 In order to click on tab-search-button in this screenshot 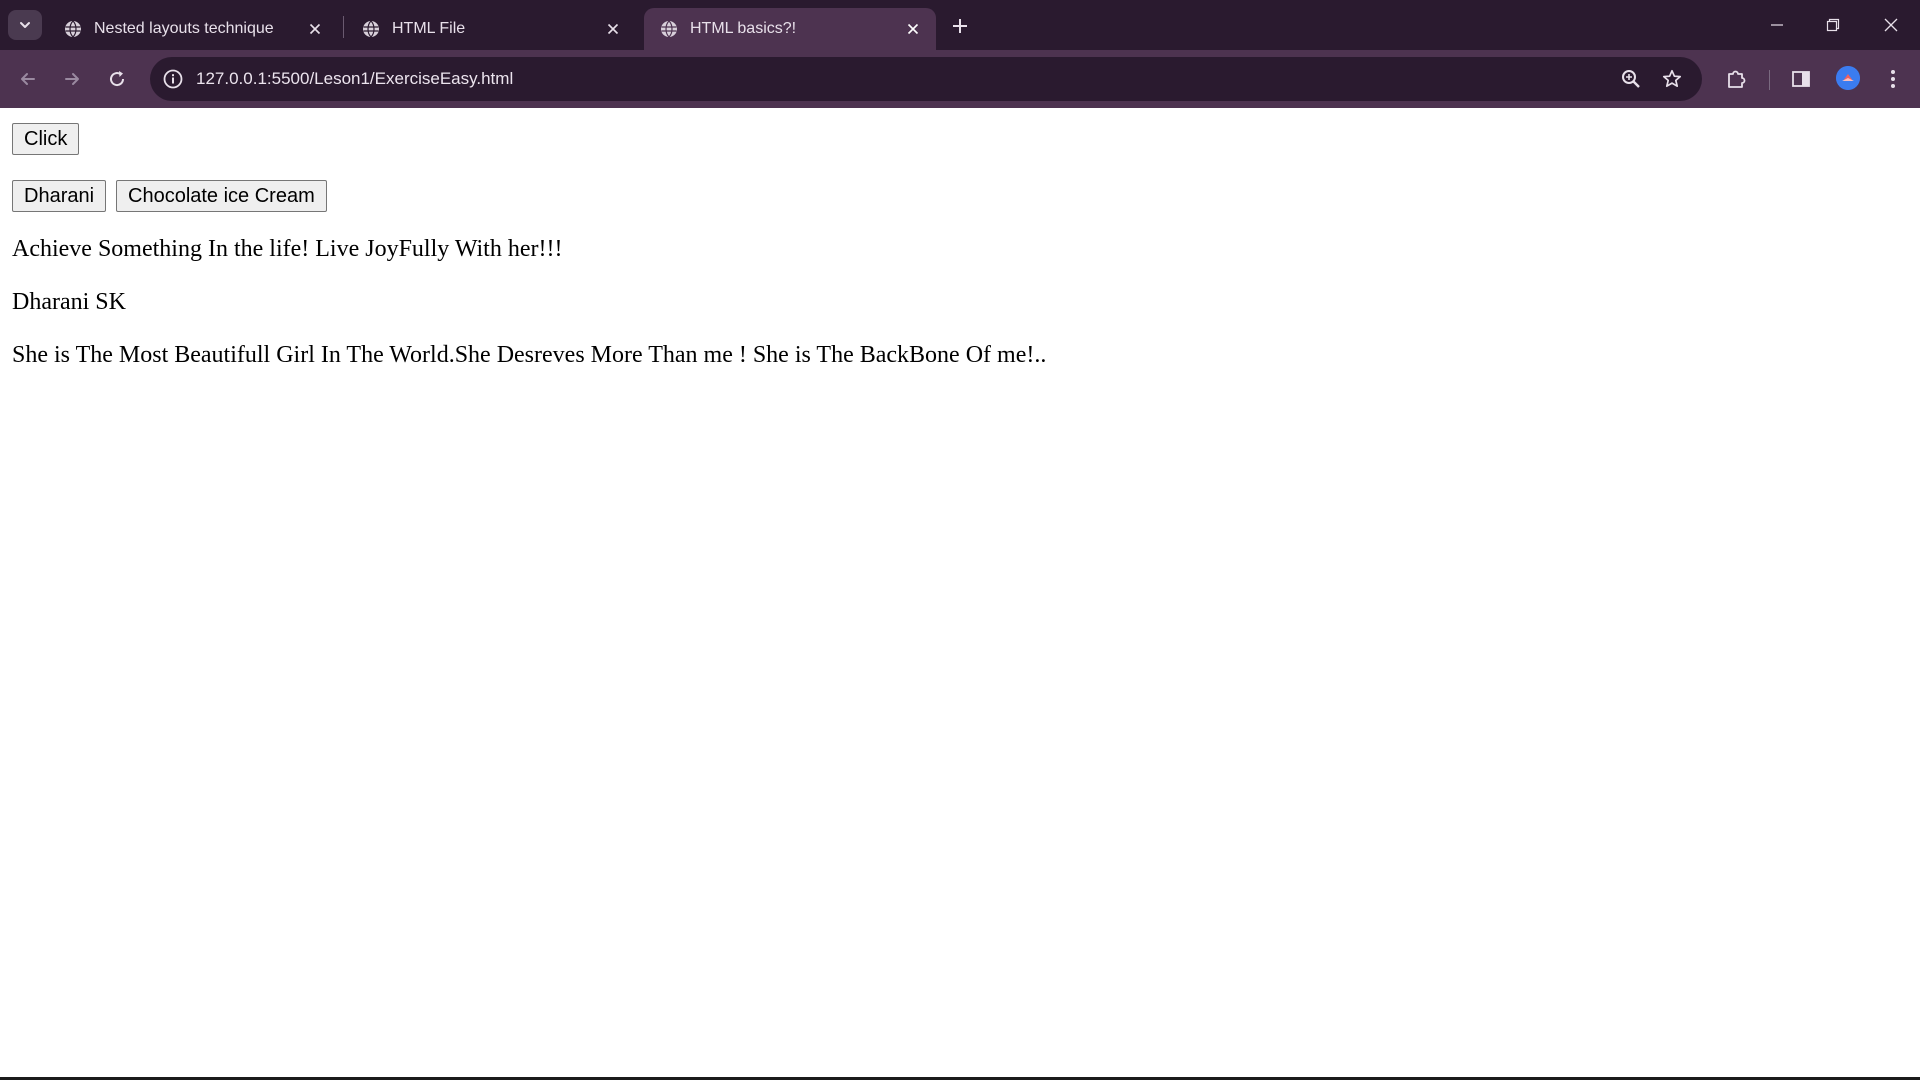, I will do `click(25, 25)`.